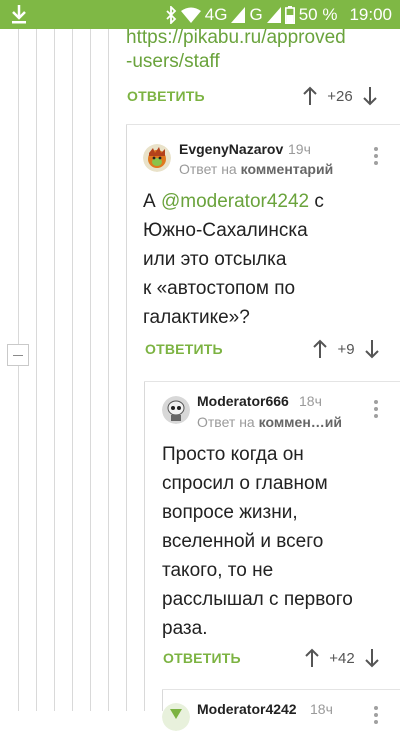 Image resolution: width=400 pixels, height=731 pixels. Describe the element at coordinates (219, 288) in the screenshot. I see `comment-text-line: к «автостопом по` at that location.